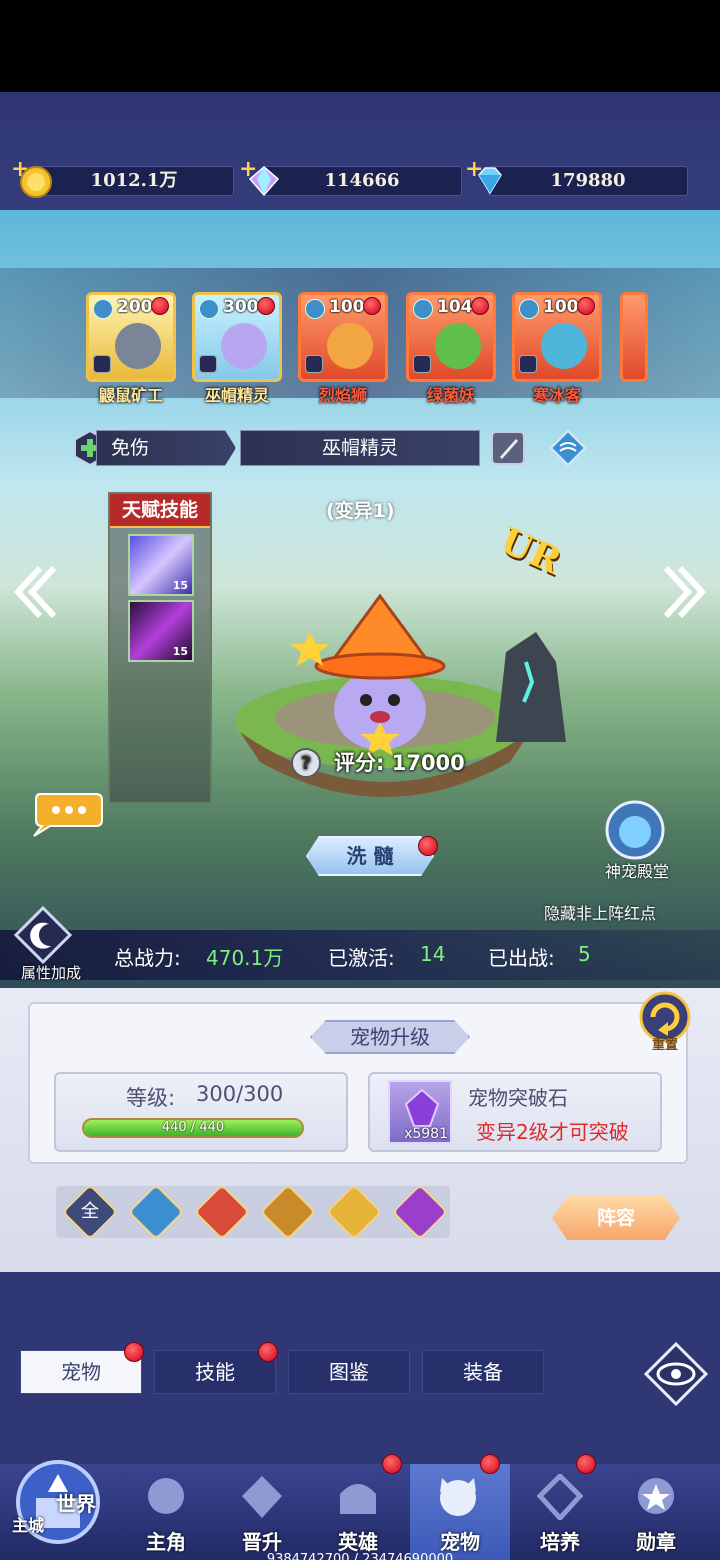 This screenshot has height=1560, width=720. What do you see at coordinates (665, 1043) in the screenshot?
I see `reset-label: 重置` at bounding box center [665, 1043].